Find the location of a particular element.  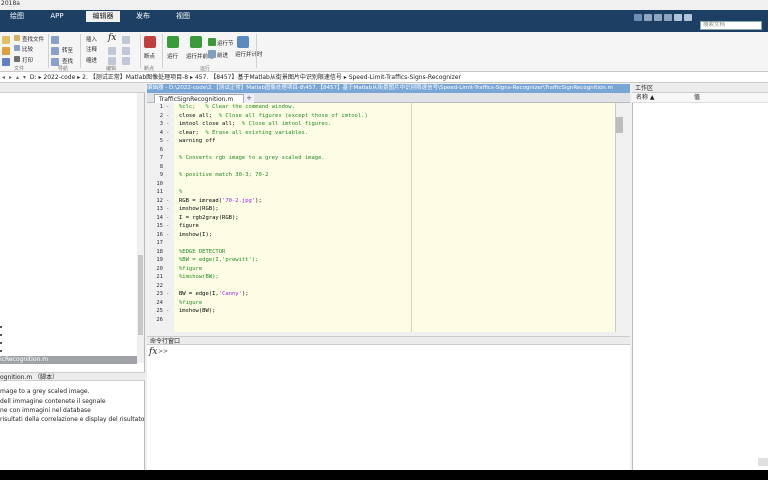

navigate-back-icon is located at coordinates (55, 40).